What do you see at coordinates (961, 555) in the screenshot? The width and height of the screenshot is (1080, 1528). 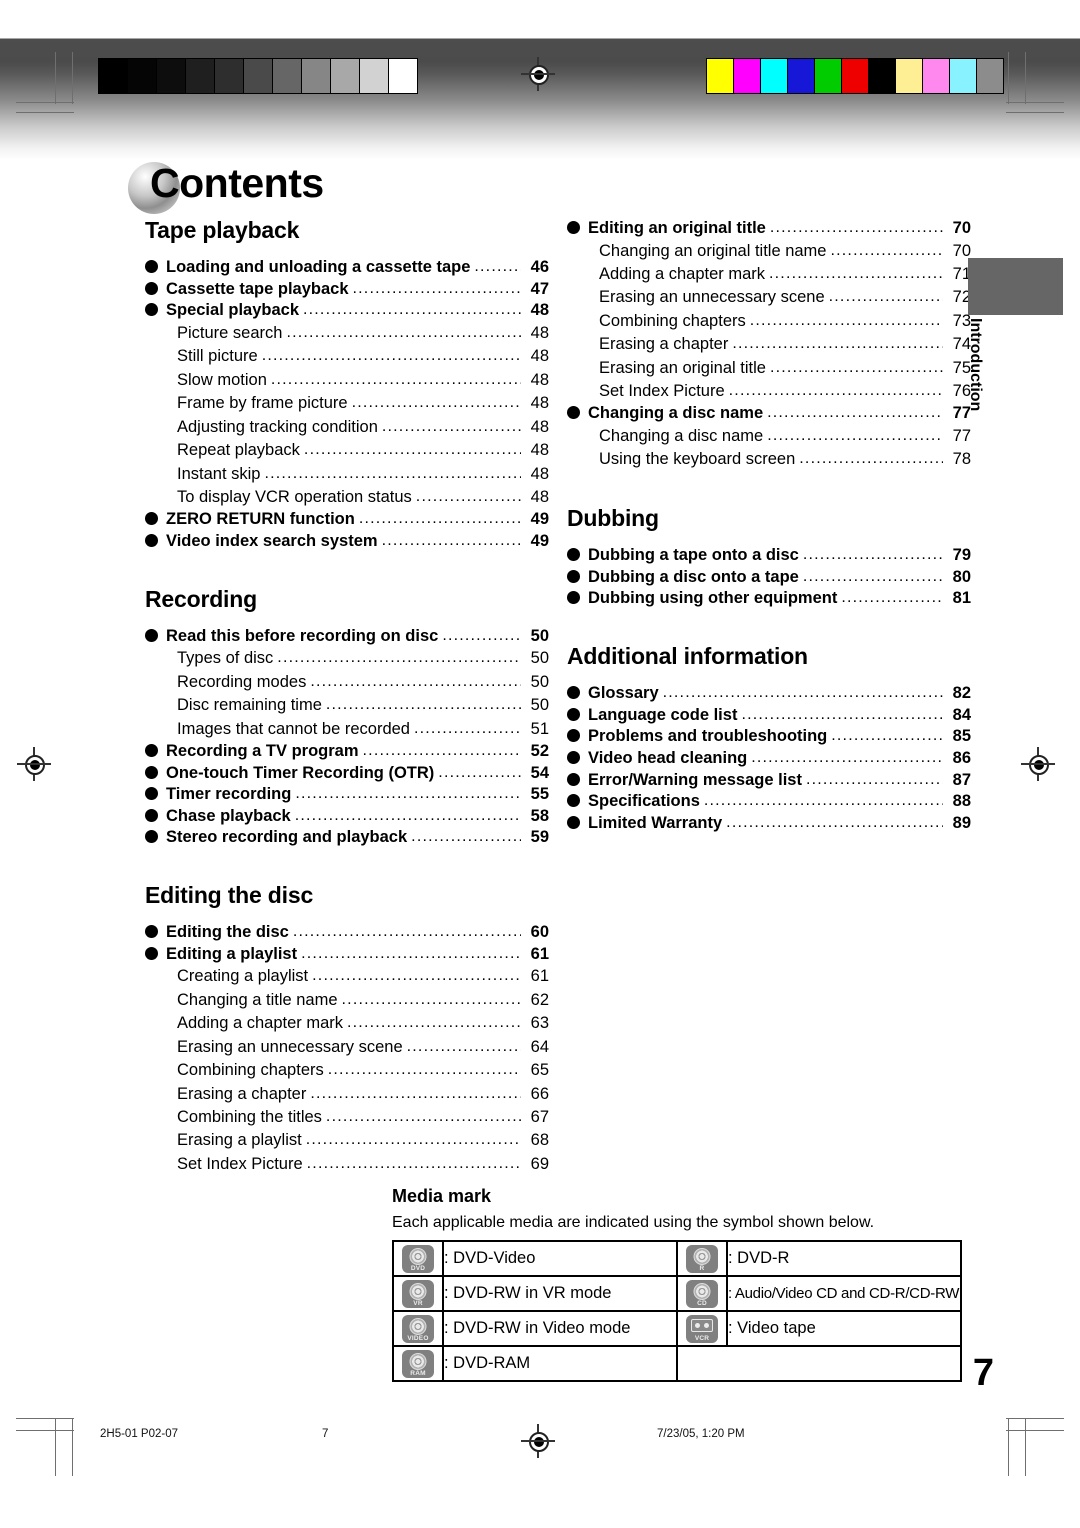 I see `toc-entry-page: 79` at bounding box center [961, 555].